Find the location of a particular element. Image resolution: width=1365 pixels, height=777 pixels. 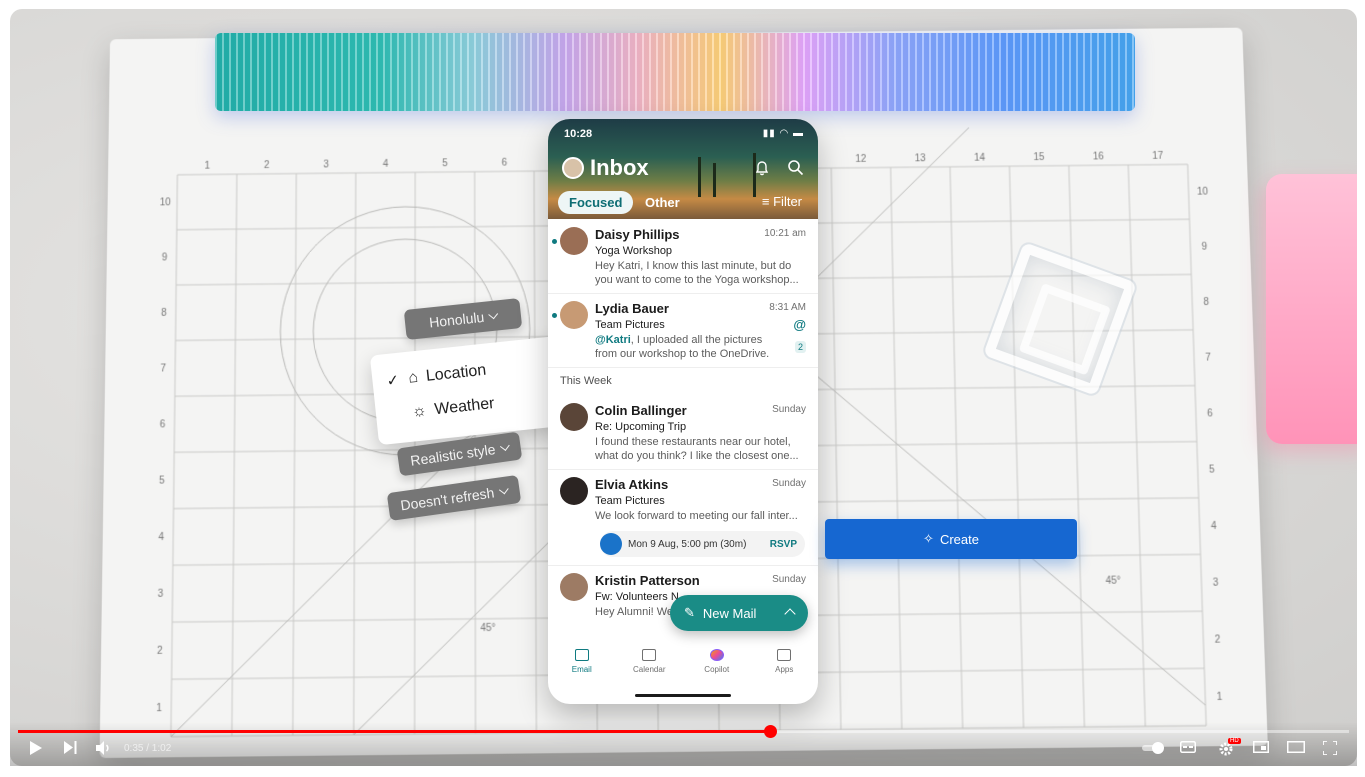

axis-number: 12 is located at coordinates (861, 159).